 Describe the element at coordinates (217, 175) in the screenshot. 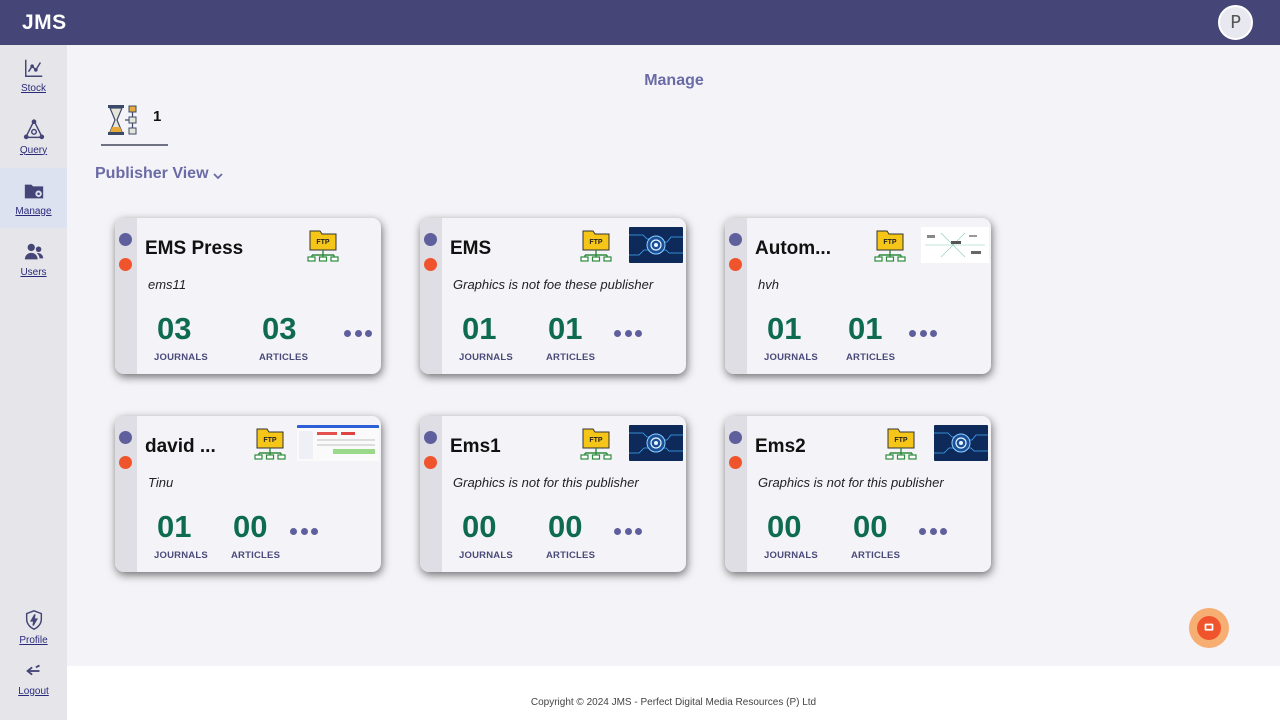

I see `chevron-down-icon` at that location.